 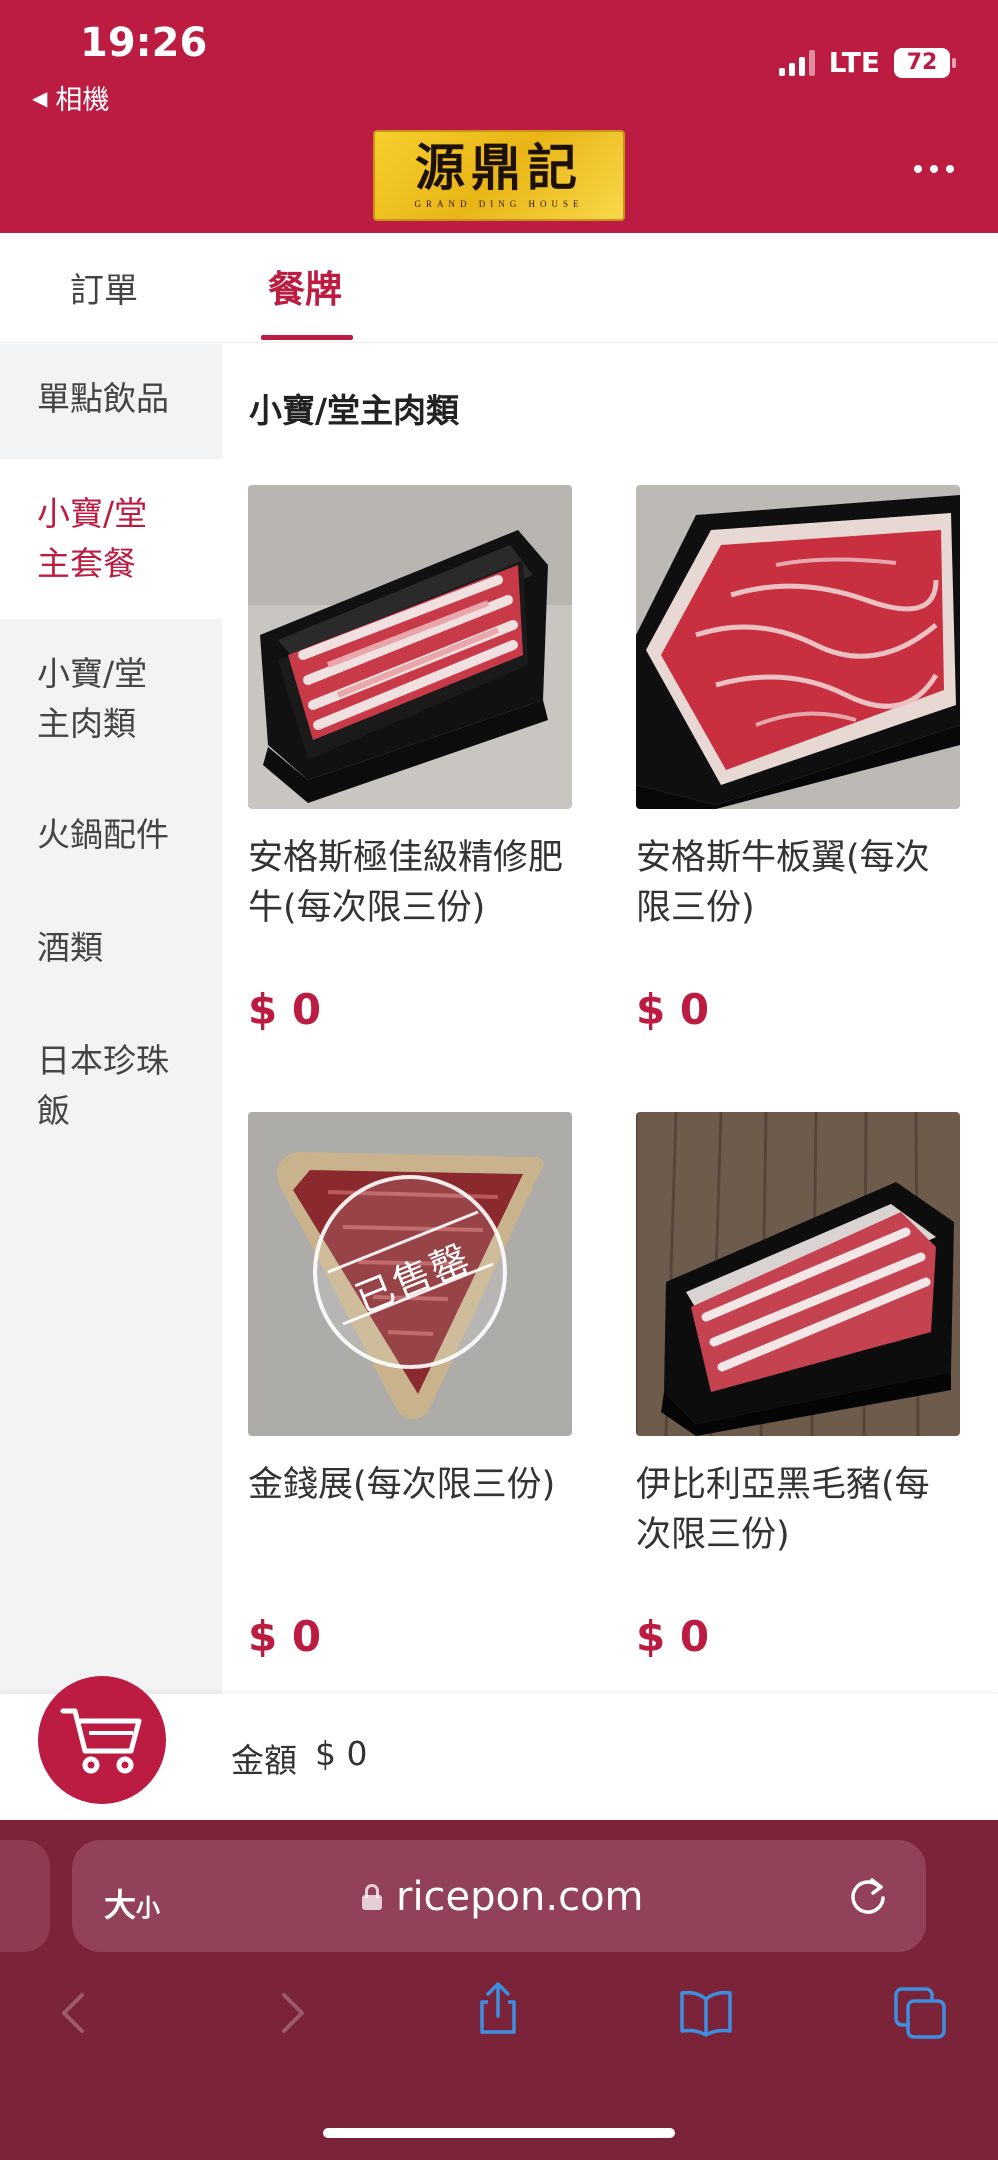 I want to click on battery-level: 72, so click(x=922, y=62).